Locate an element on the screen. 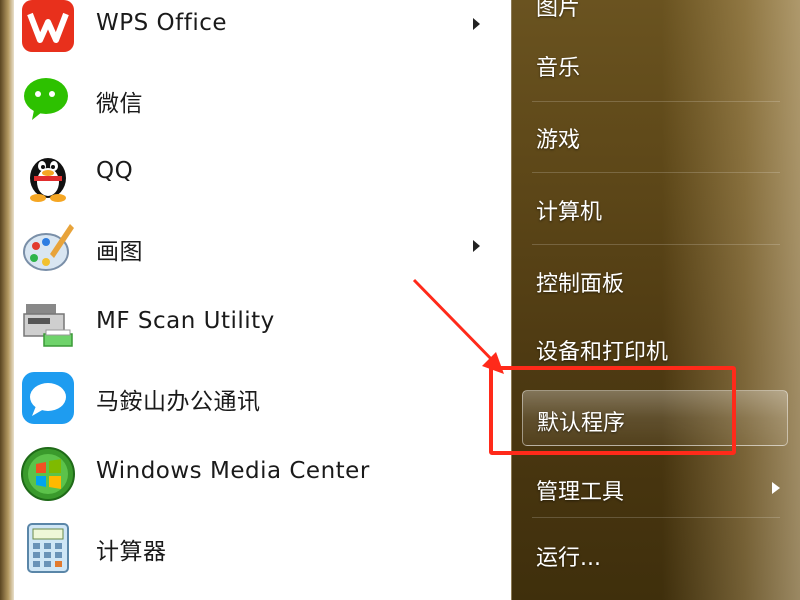 This screenshot has height=600, width=800. scanner-icon is located at coordinates (48, 325).